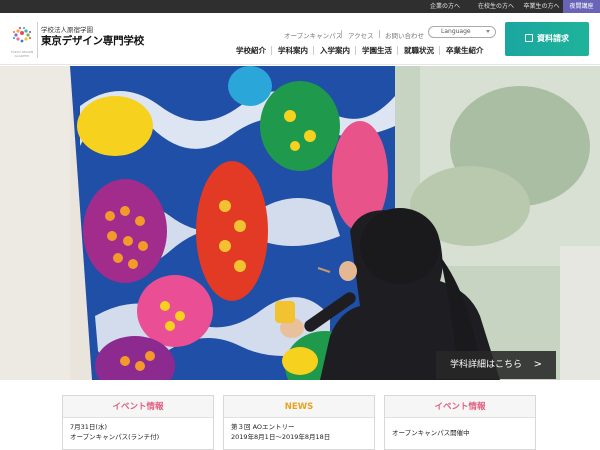 The width and height of the screenshot is (600, 450). I want to click on nav-campus-life: 学園生活, so click(377, 50).